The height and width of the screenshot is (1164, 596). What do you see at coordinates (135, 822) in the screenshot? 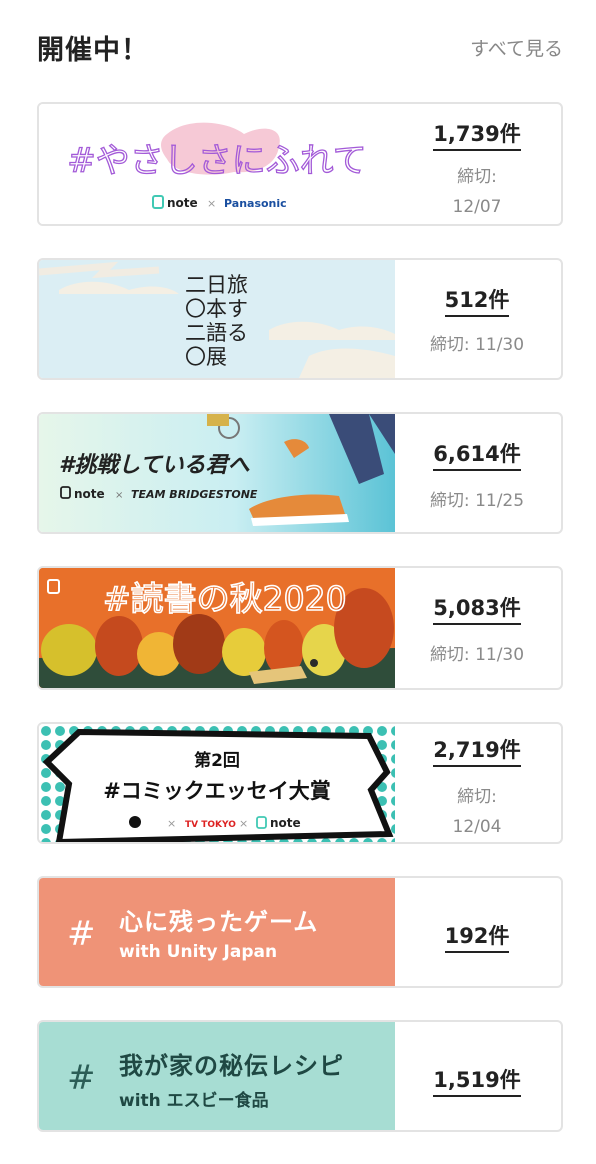
I see `publisher-logo-icon` at bounding box center [135, 822].